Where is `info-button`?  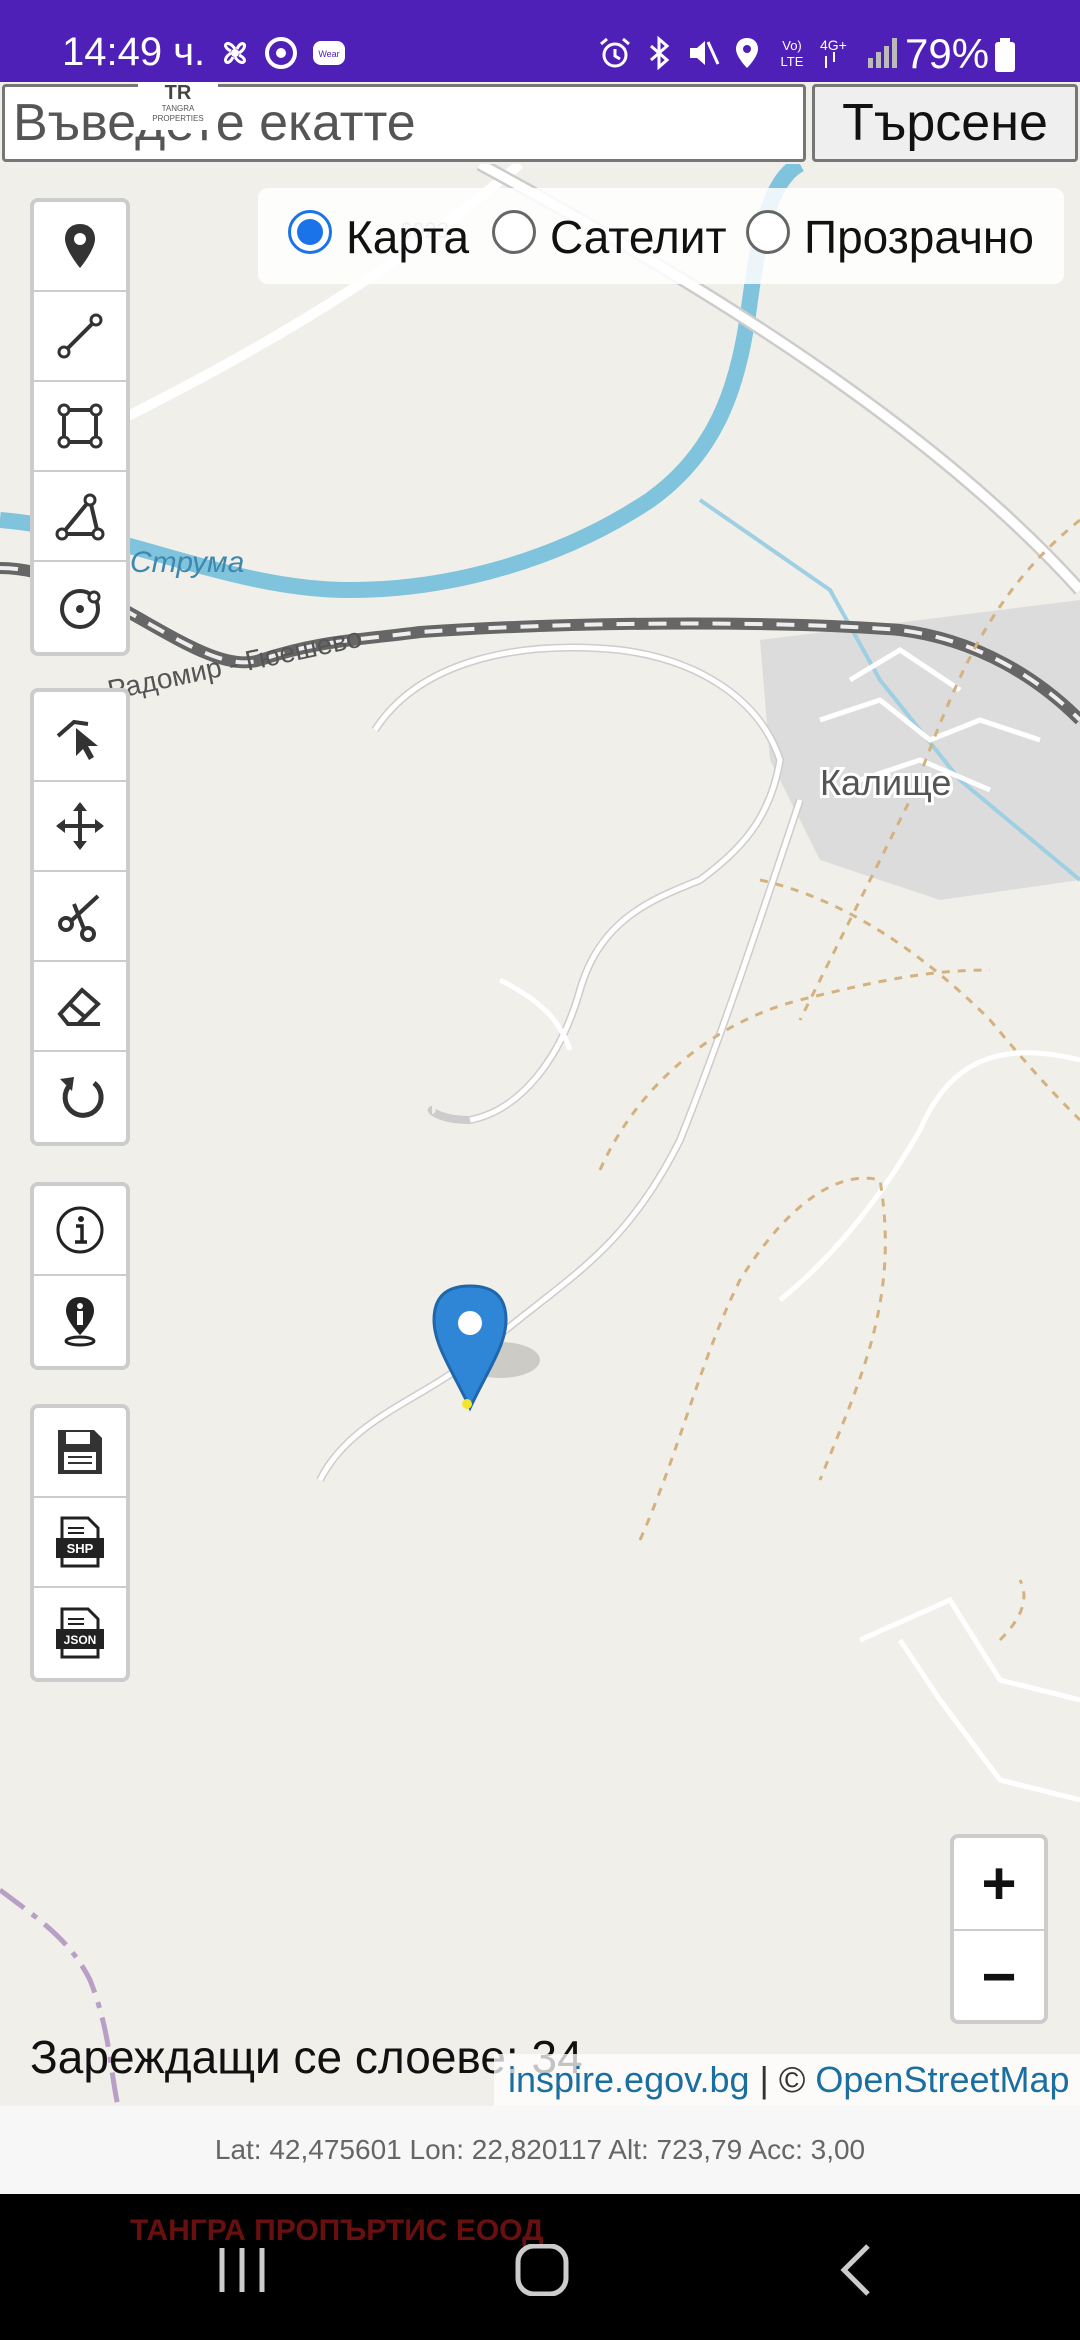
info-button is located at coordinates (80, 1231).